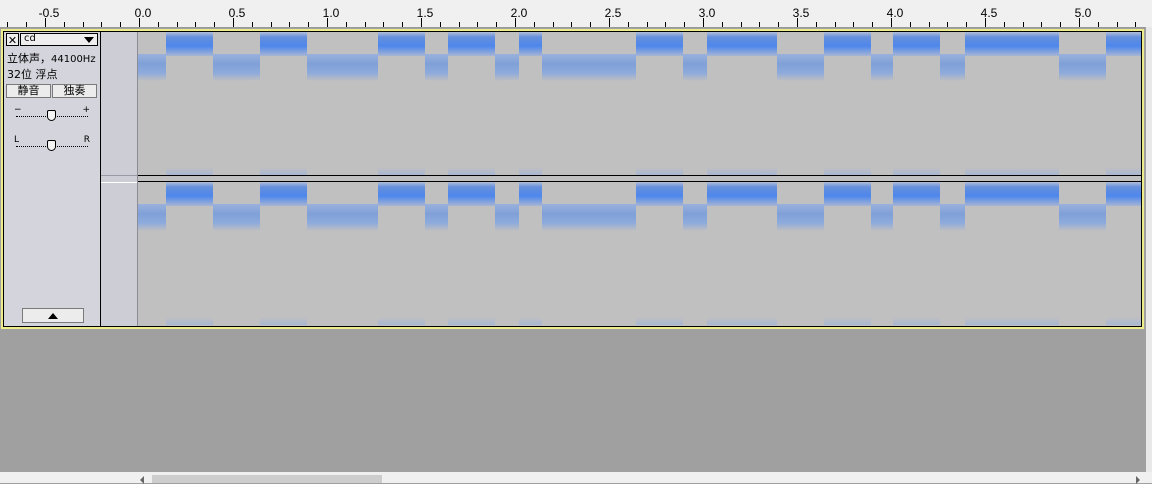 This screenshot has width=1152, height=484. Describe the element at coordinates (119, 175) in the screenshot. I see `vertical-ruler-divider` at that location.